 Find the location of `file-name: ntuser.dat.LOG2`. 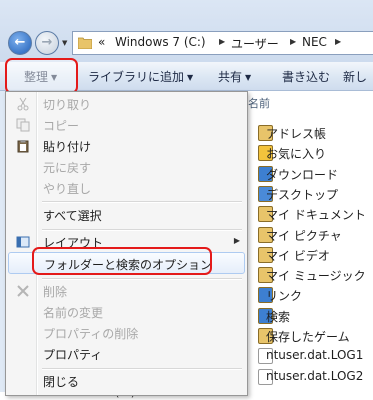

file-name: ntuser.dat.LOG2 is located at coordinates (315, 375).